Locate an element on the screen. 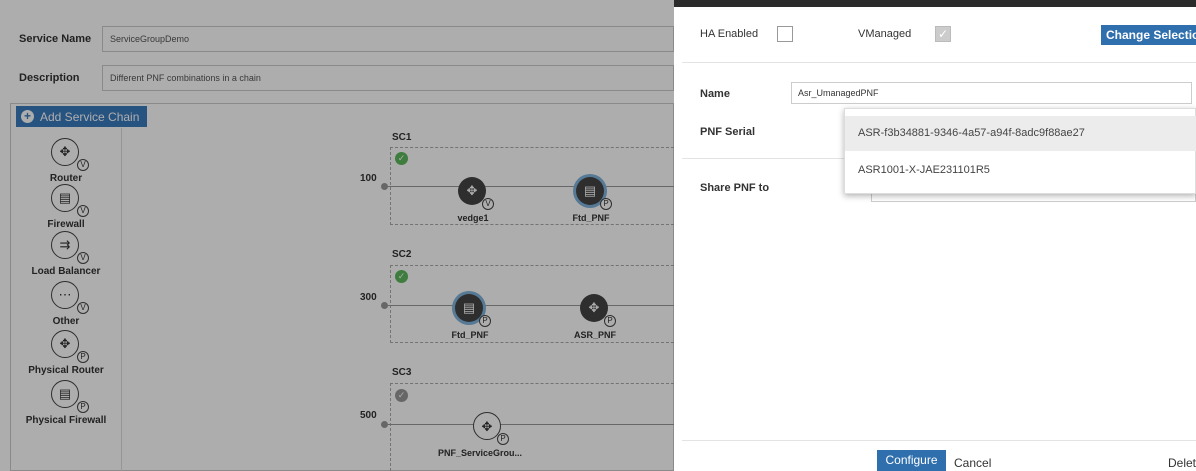 Image resolution: width=1196 pixels, height=471 pixels. ha-enabled-checkbox is located at coordinates (785, 34).